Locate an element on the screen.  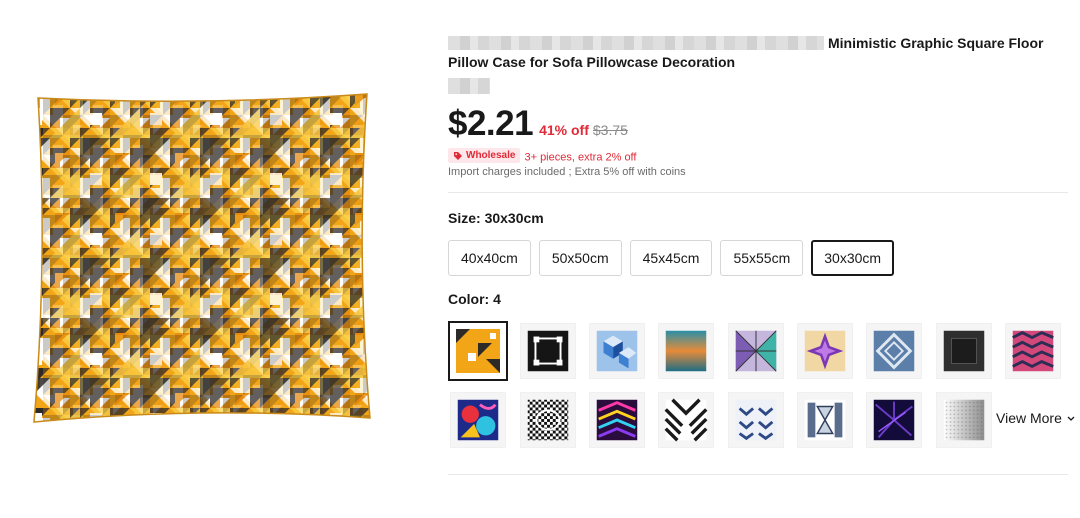
color-swatch-teal-gradient-waves is located at coordinates (686, 351).